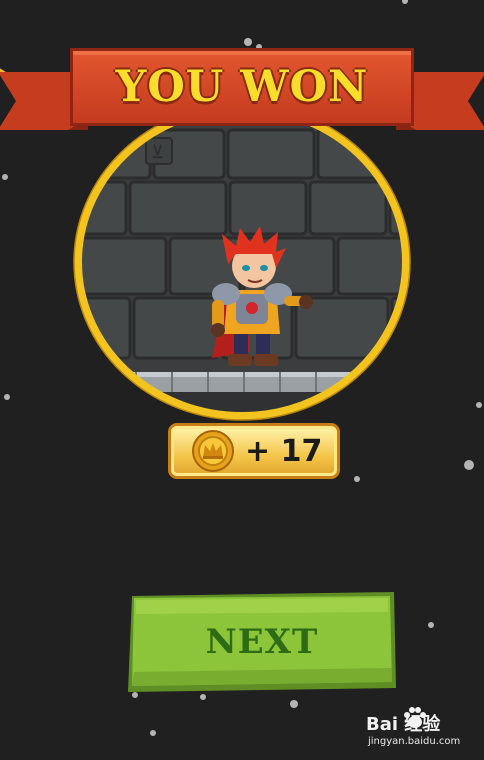 The height and width of the screenshot is (760, 484). What do you see at coordinates (403, 724) in the screenshot?
I see `watermark-brand: Bai 经验` at bounding box center [403, 724].